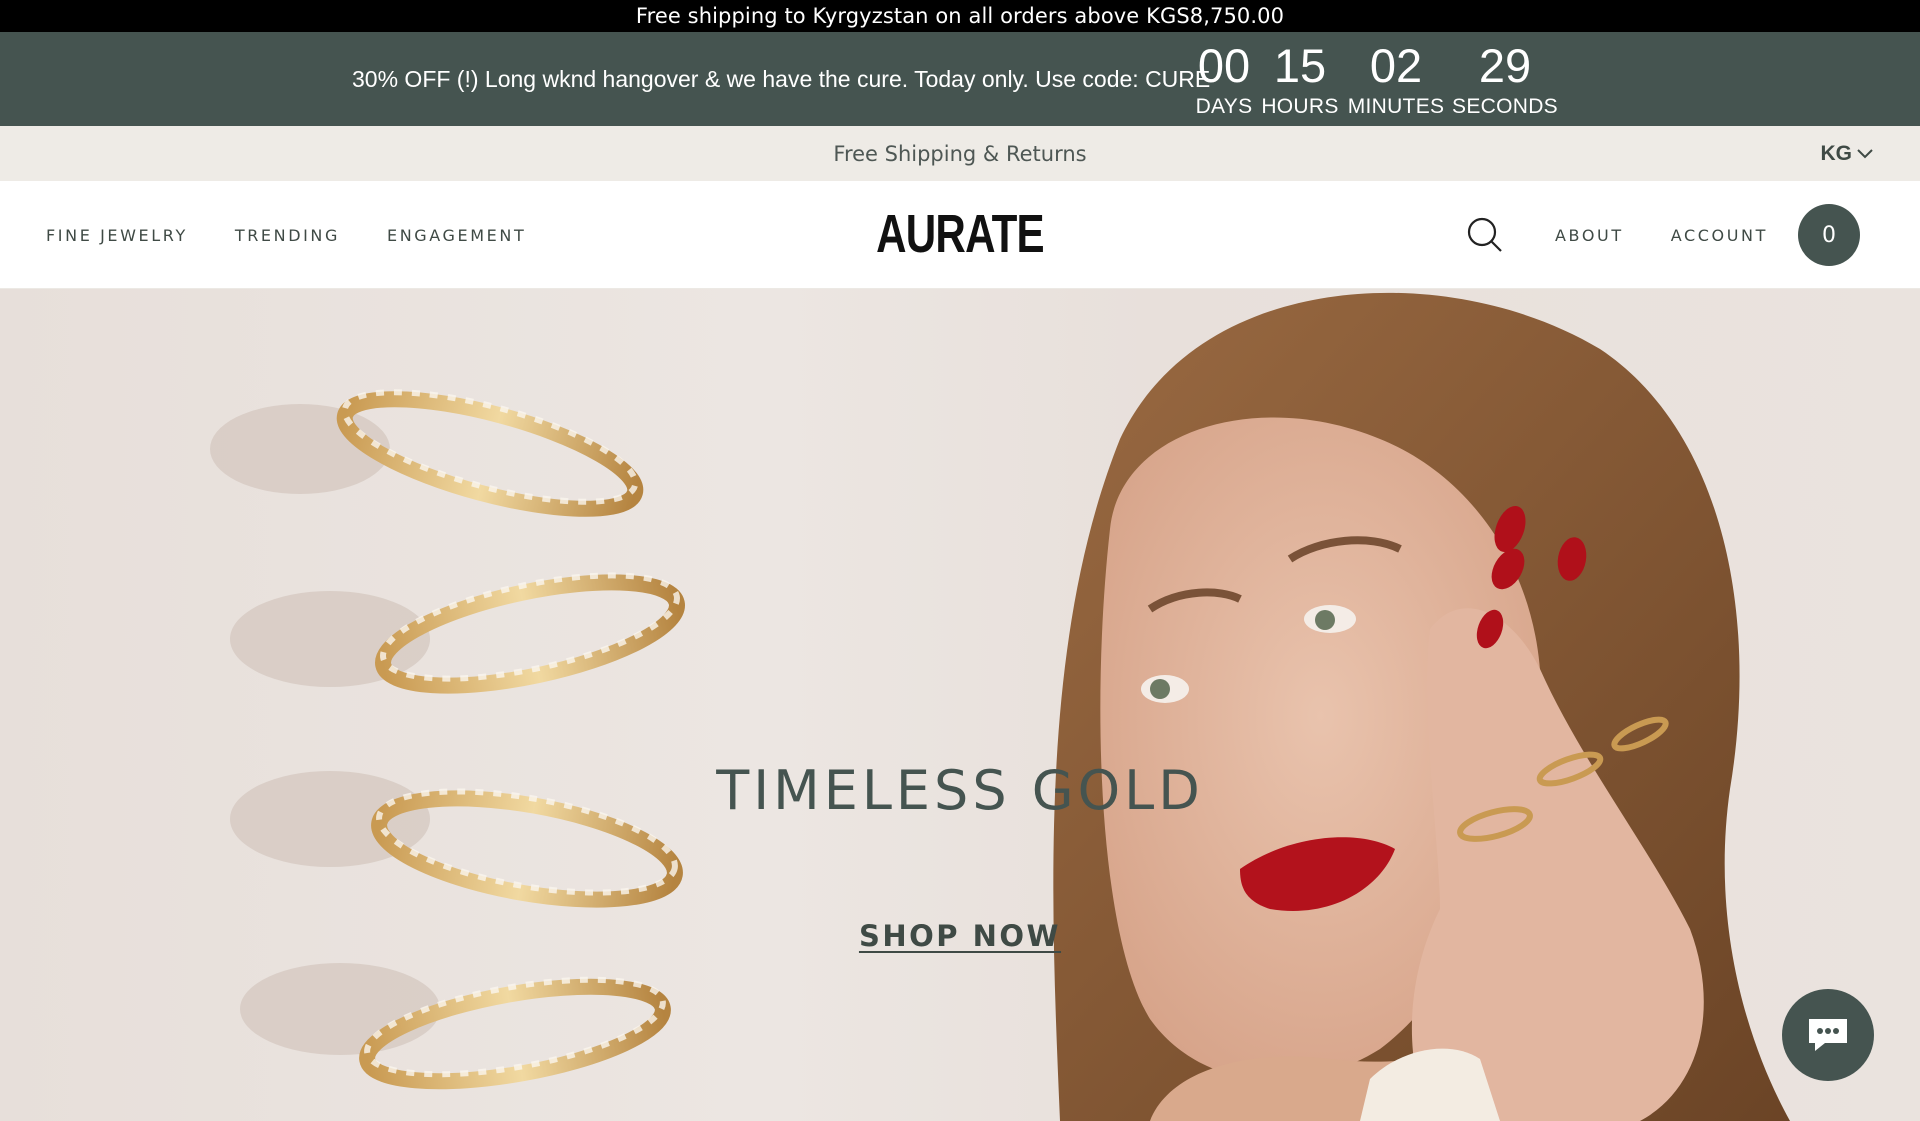  What do you see at coordinates (117, 235) in the screenshot?
I see `nav-link-fine-jewelry: FINE JEWELRY` at bounding box center [117, 235].